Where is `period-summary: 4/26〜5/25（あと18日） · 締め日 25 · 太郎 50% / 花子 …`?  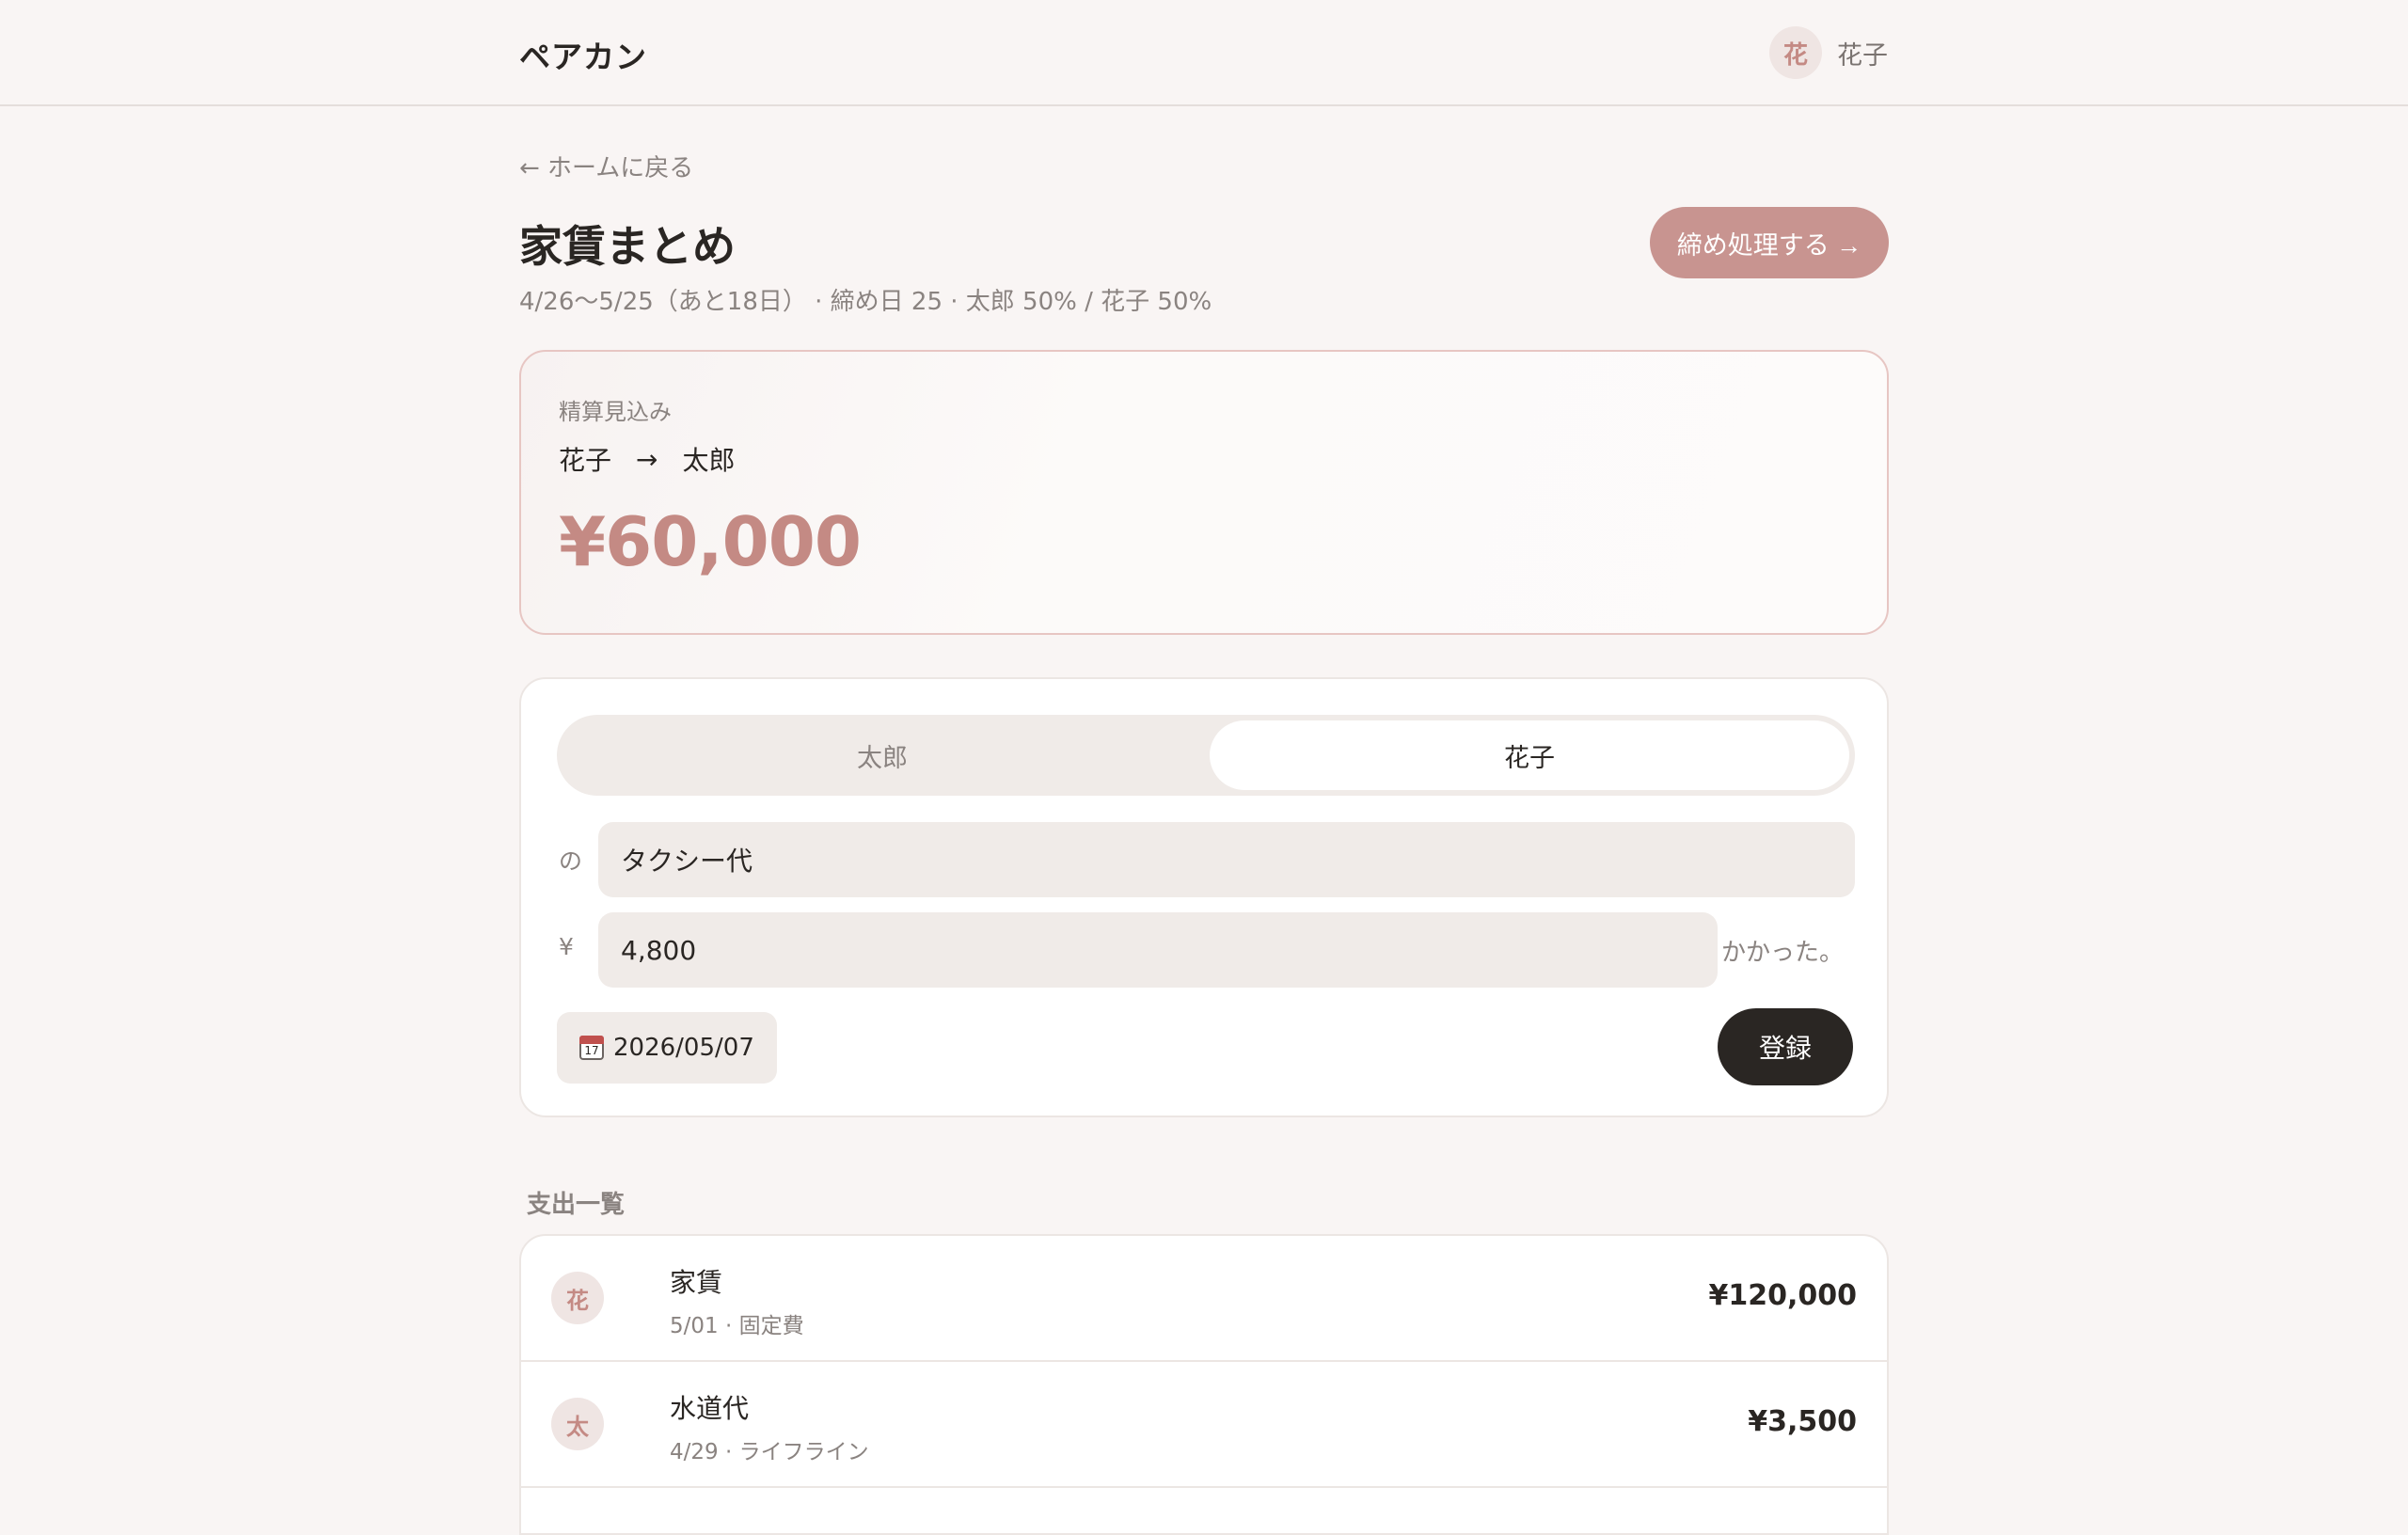
period-summary: 4/26〜5/25（あと18日） · 締め日 25 · 太郎 50% / 花子 … is located at coordinates (866, 302).